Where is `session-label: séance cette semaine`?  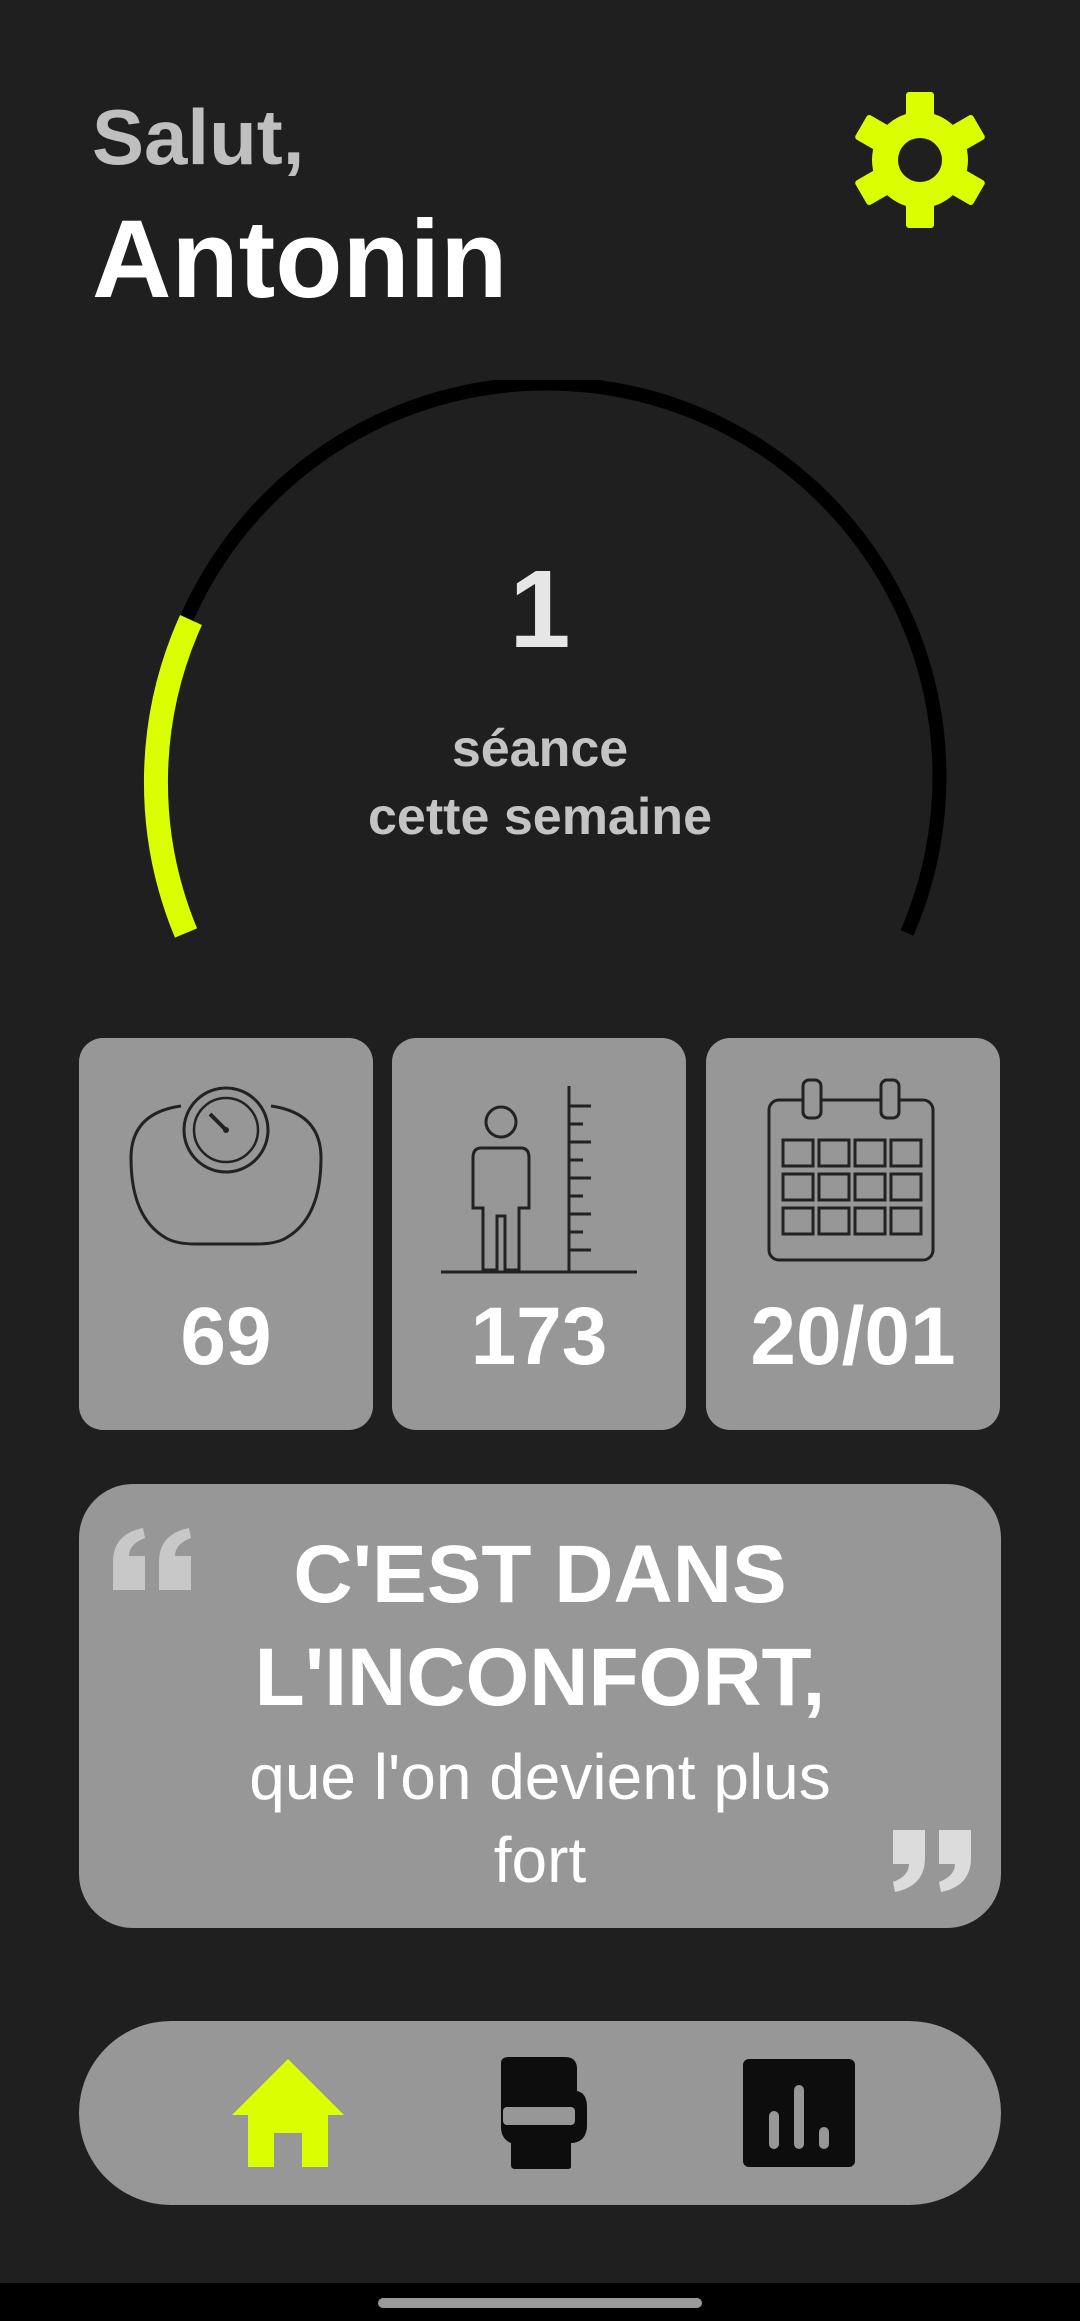
session-label: séance cette semaine is located at coordinates (540, 783).